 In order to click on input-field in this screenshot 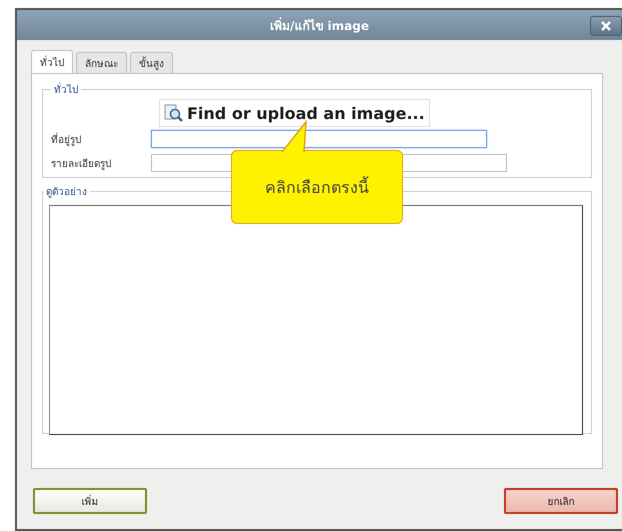, I will do `click(319, 139)`.